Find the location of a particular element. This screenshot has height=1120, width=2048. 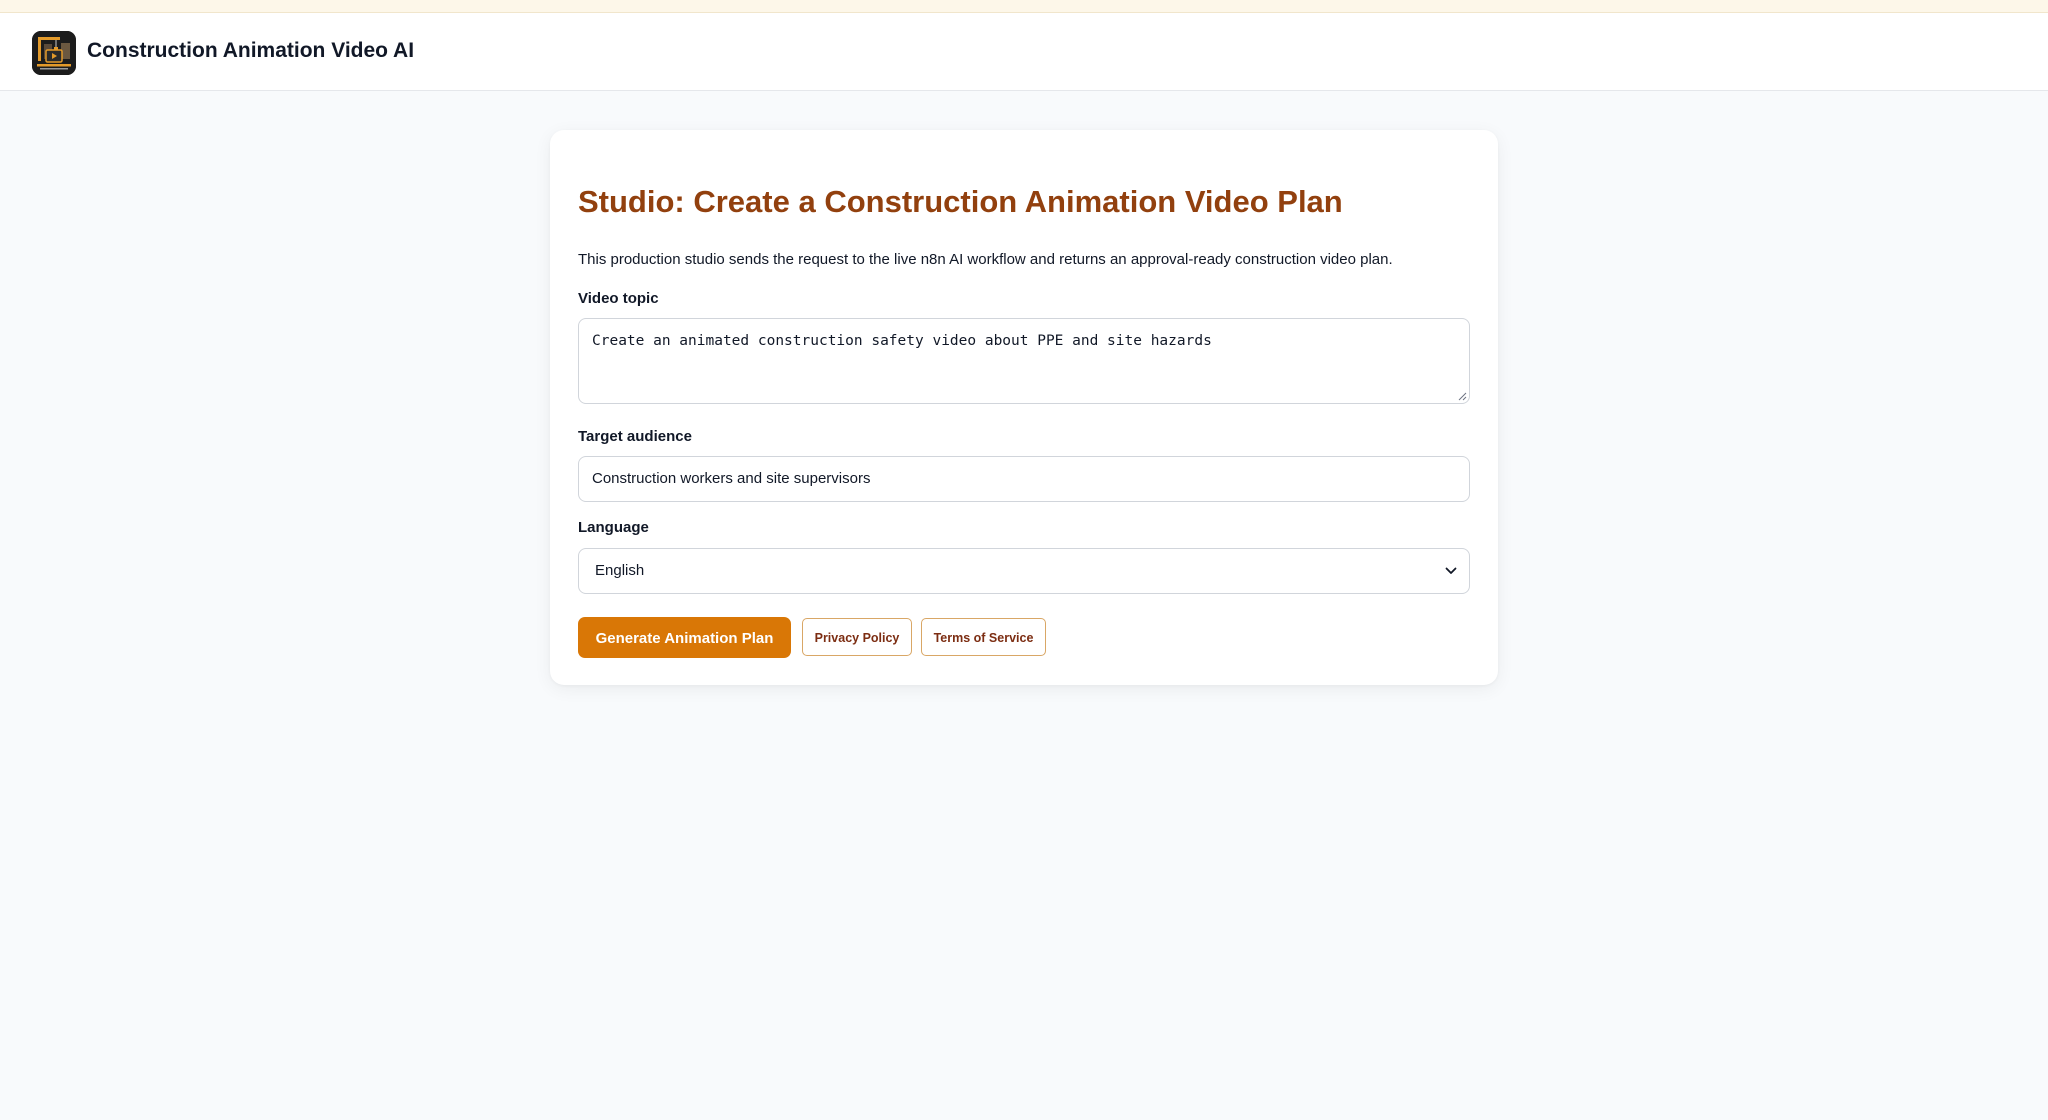

target-audience-label: Target audience is located at coordinates (635, 436).